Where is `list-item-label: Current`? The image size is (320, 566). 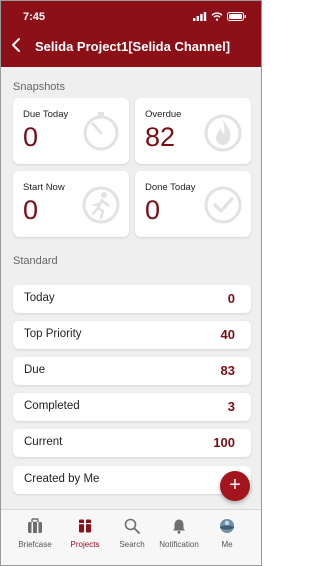 list-item-label: Current is located at coordinates (43, 442).